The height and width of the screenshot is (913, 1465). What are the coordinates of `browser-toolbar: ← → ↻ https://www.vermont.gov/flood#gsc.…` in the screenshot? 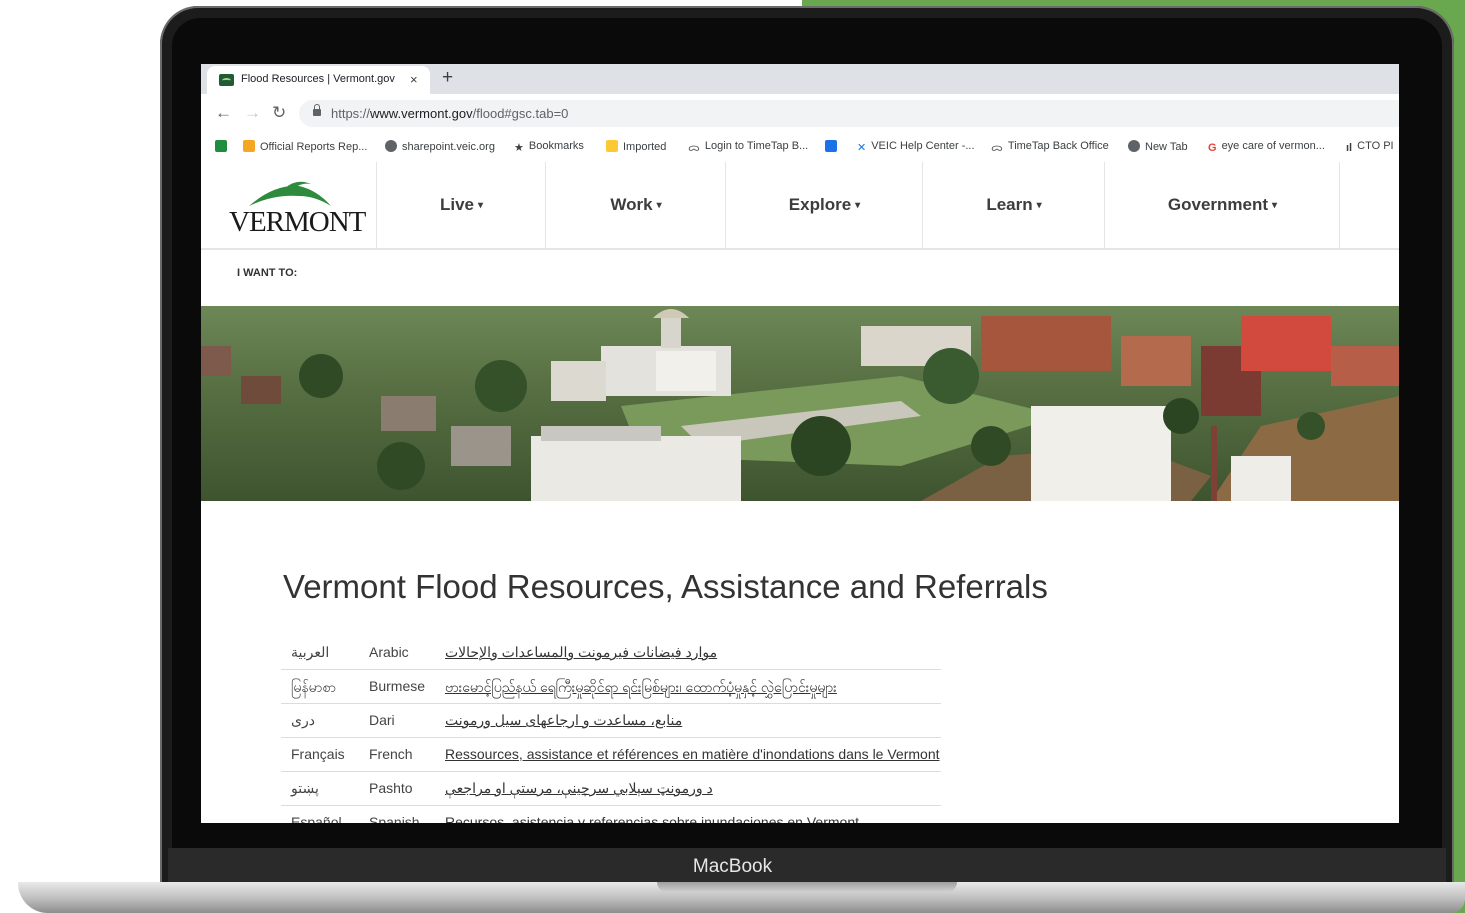 It's located at (800, 114).